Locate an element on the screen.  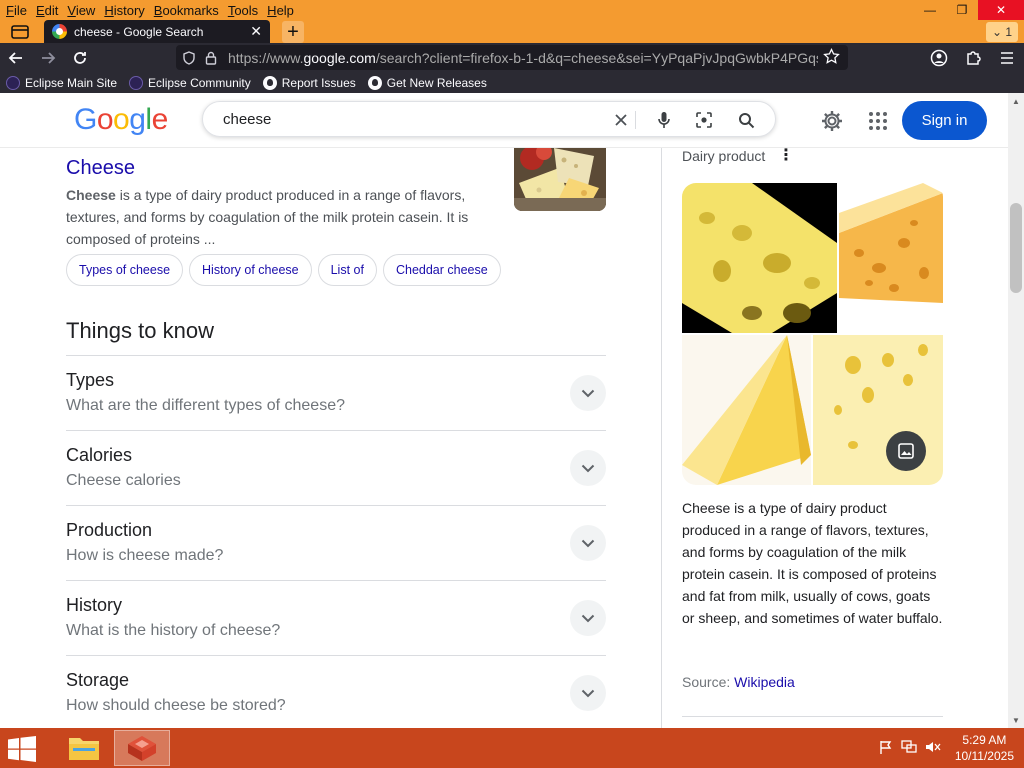
camera-lens-icon is located at coordinates (704, 120).